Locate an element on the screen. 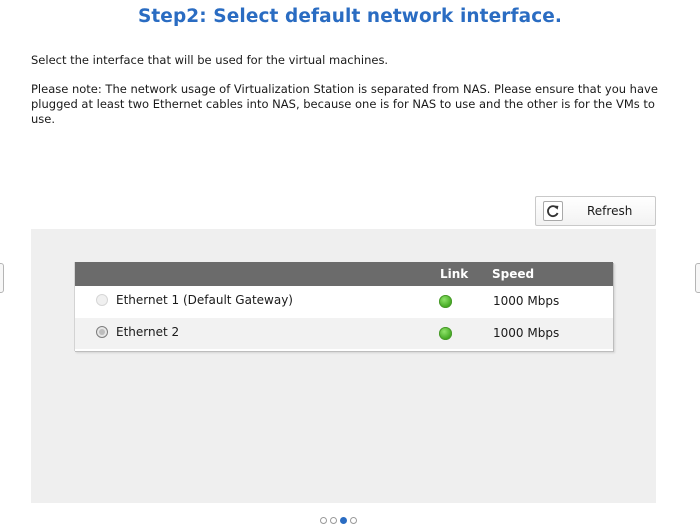  previous-step-arrow is located at coordinates (2, 278).